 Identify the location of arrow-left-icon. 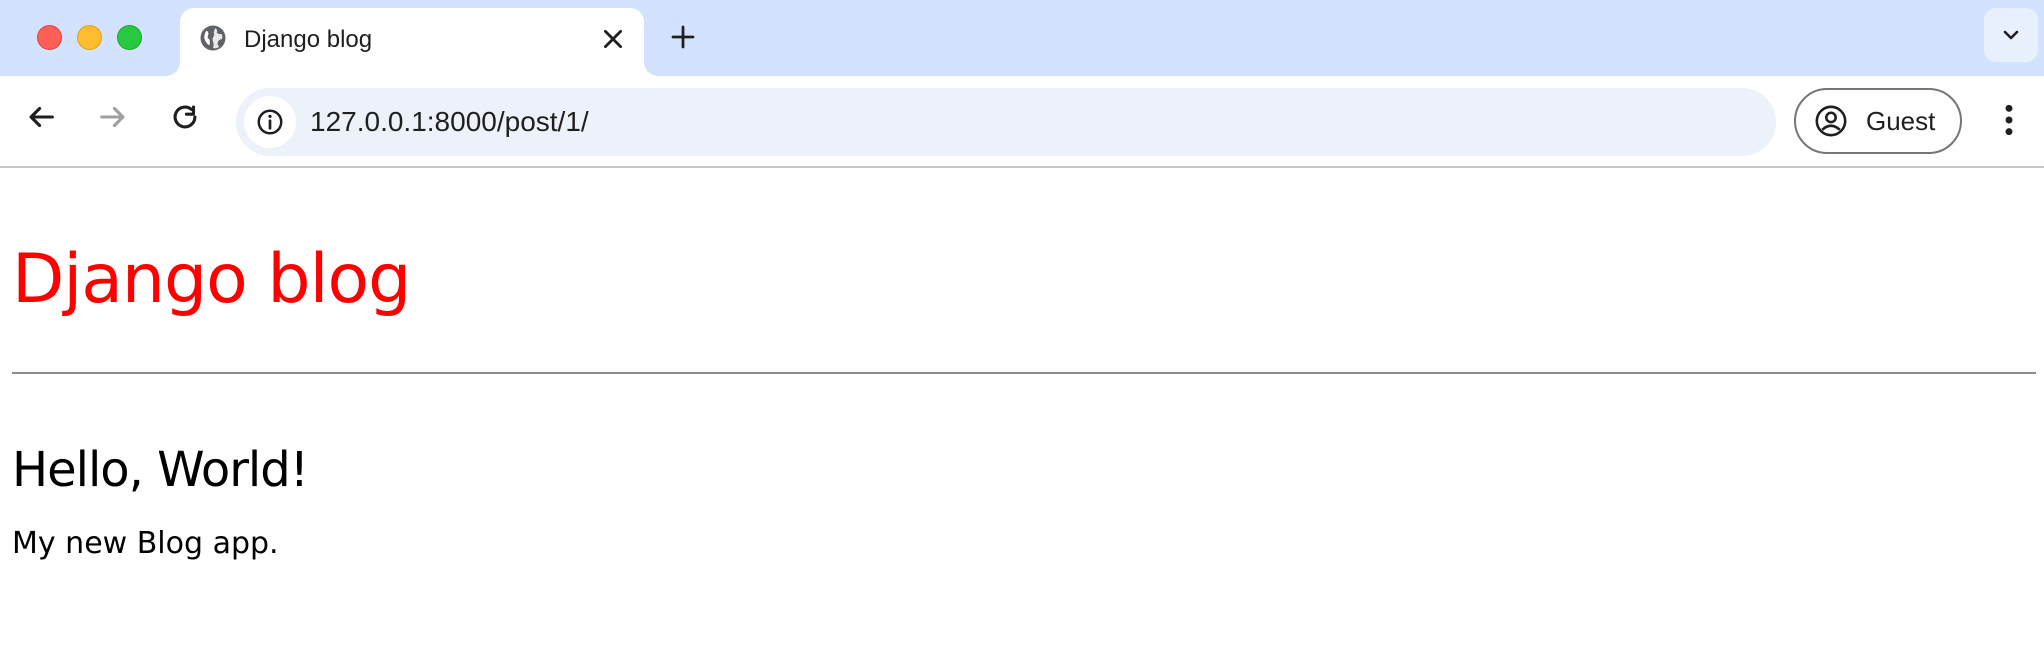
(41, 117).